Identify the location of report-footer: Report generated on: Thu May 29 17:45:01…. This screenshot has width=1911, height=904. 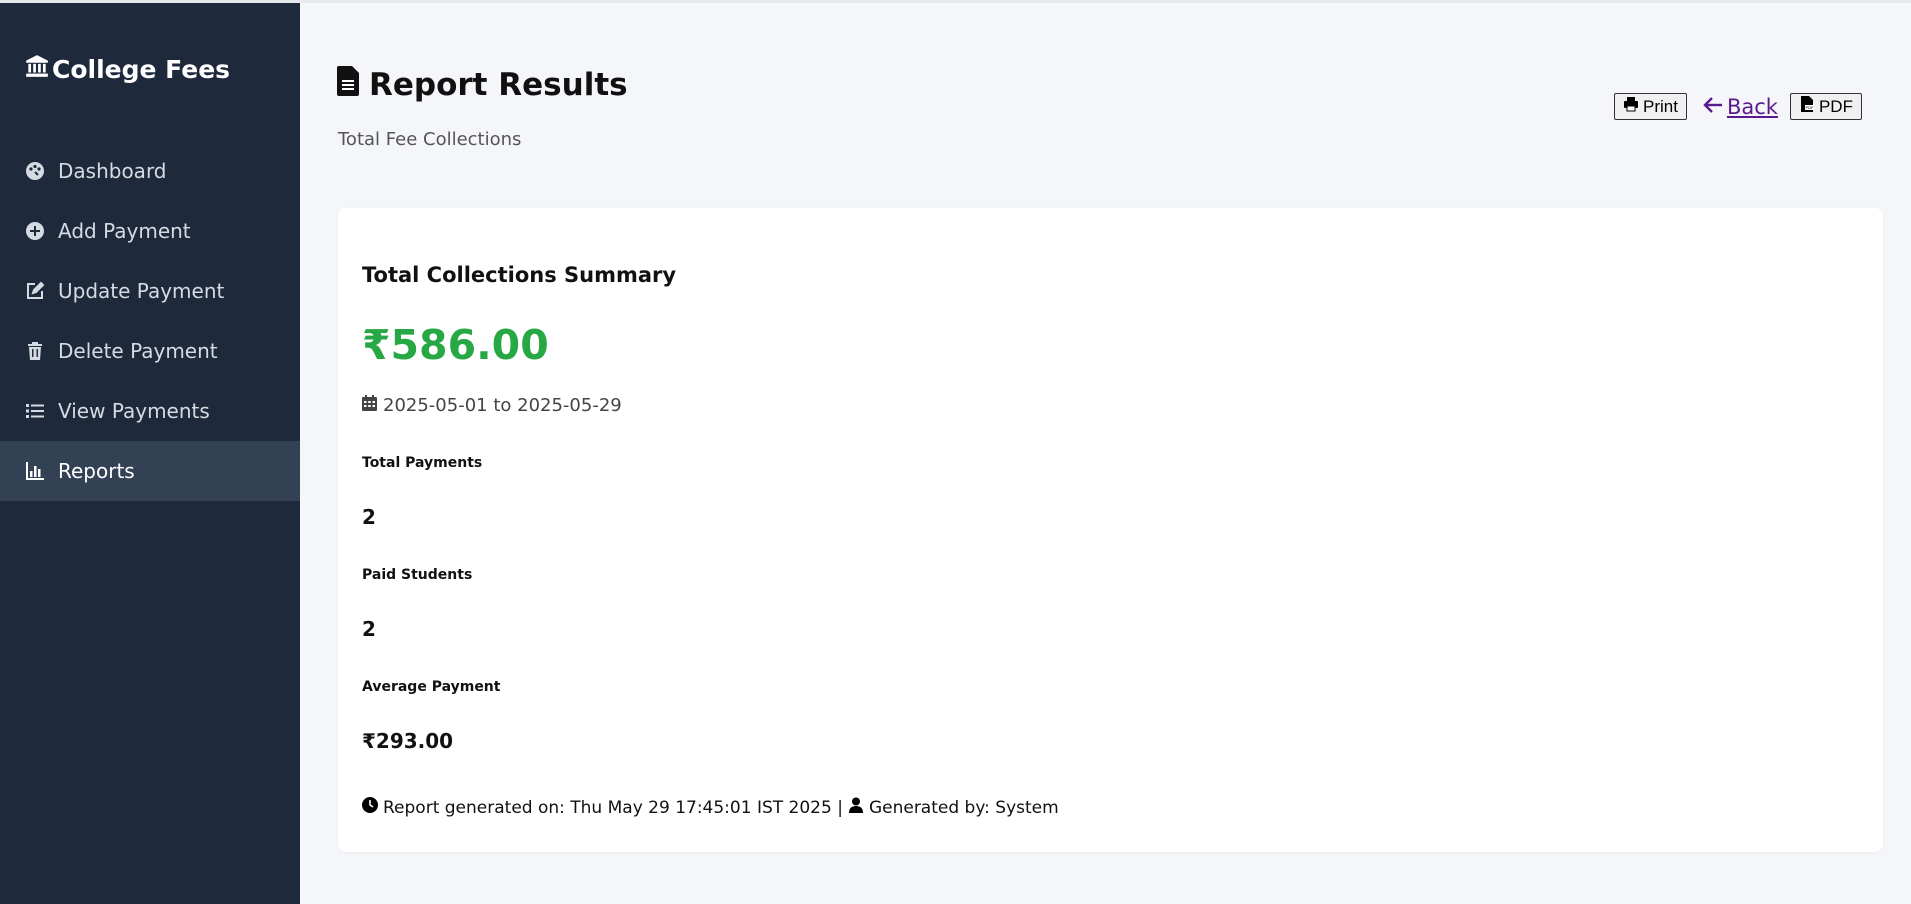
(710, 807).